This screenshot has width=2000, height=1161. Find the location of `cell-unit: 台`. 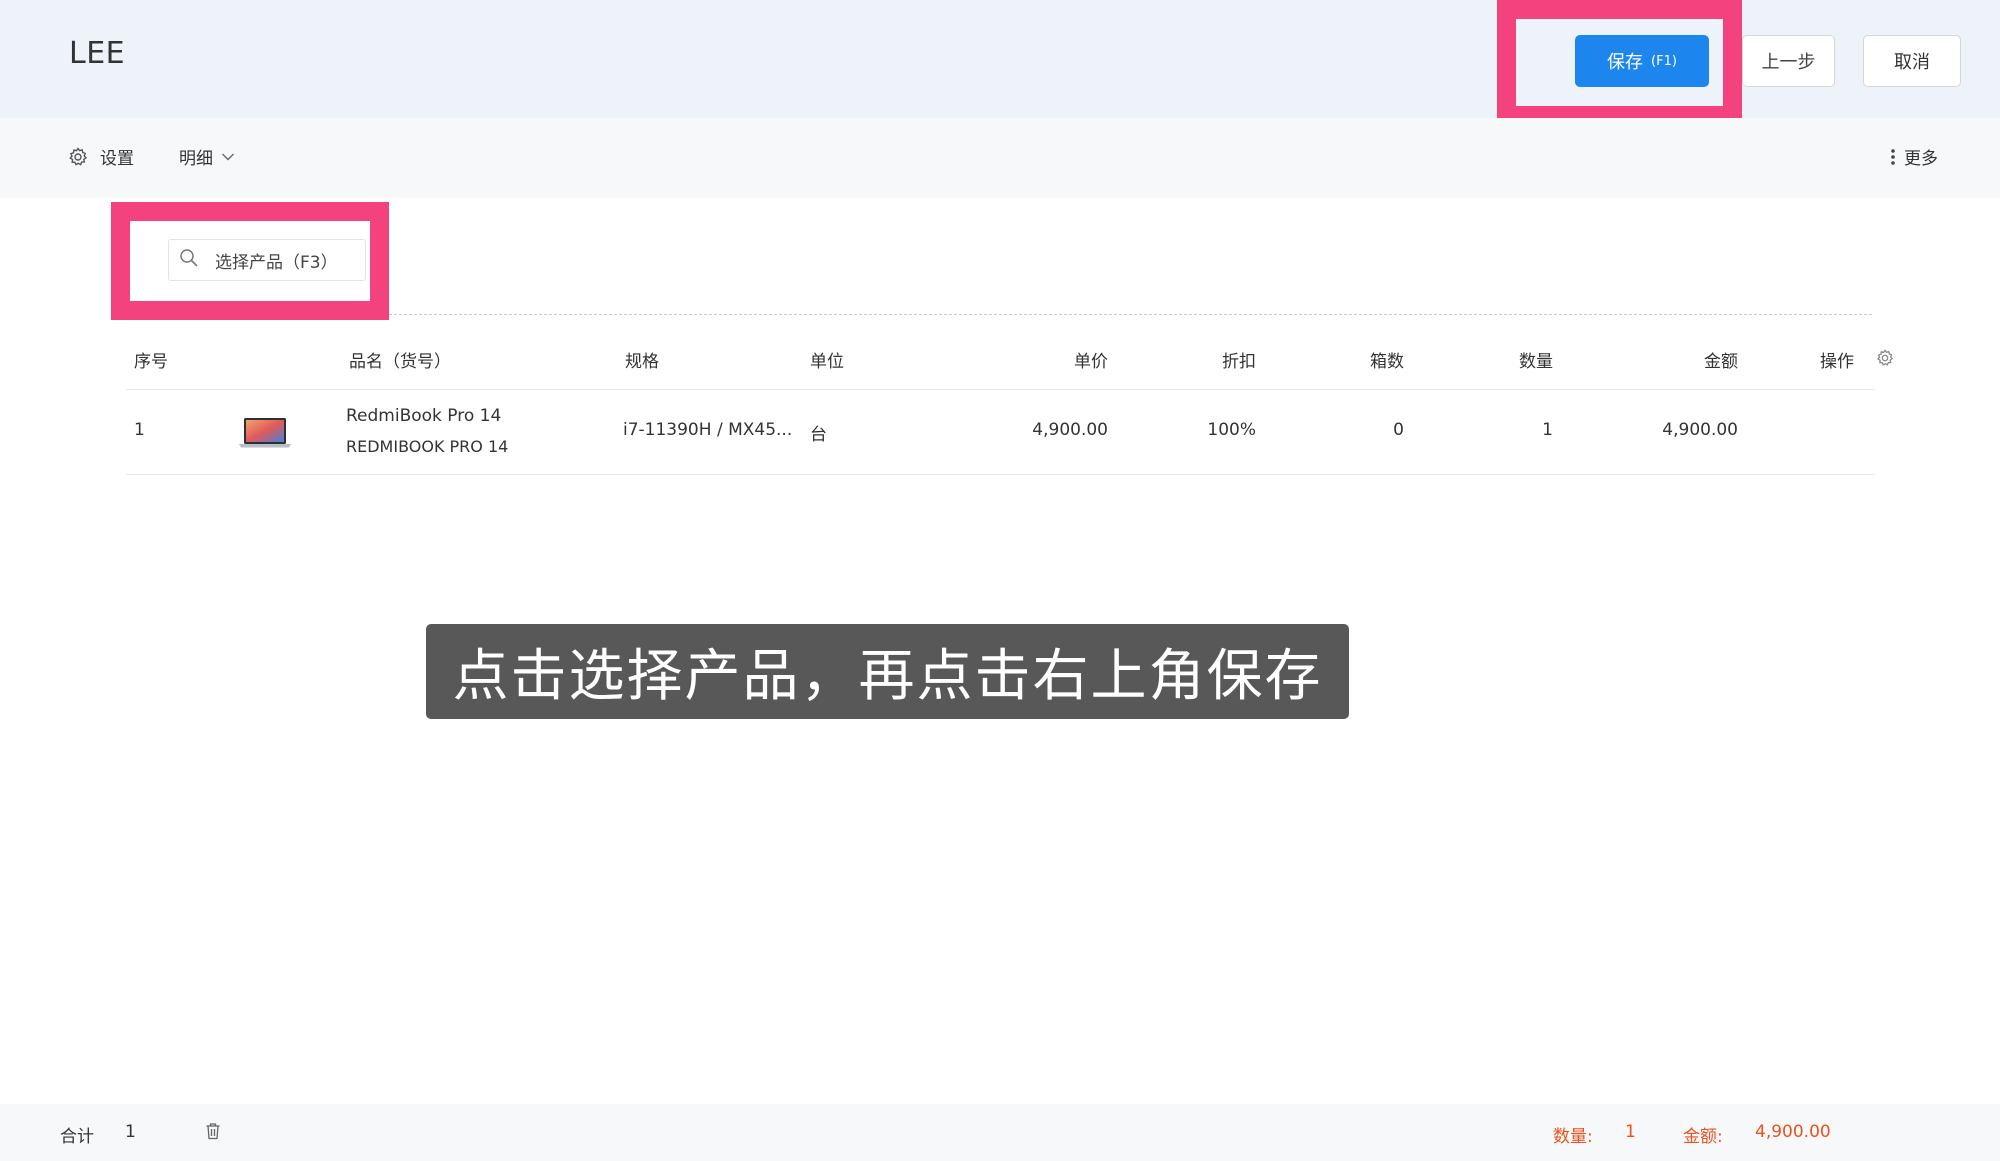

cell-unit: 台 is located at coordinates (818, 435).